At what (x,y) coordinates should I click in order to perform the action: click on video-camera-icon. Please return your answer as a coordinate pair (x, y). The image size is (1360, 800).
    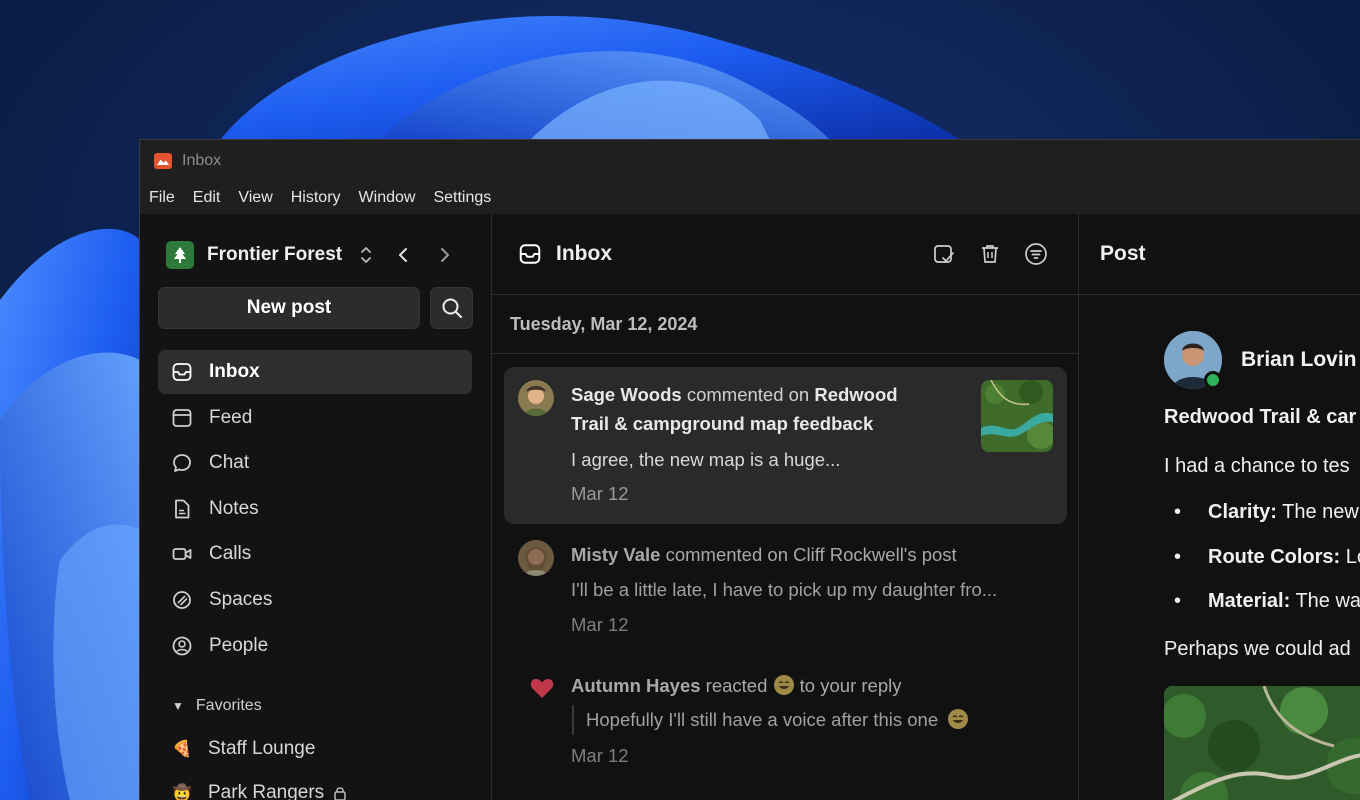
    Looking at the image, I should click on (182, 554).